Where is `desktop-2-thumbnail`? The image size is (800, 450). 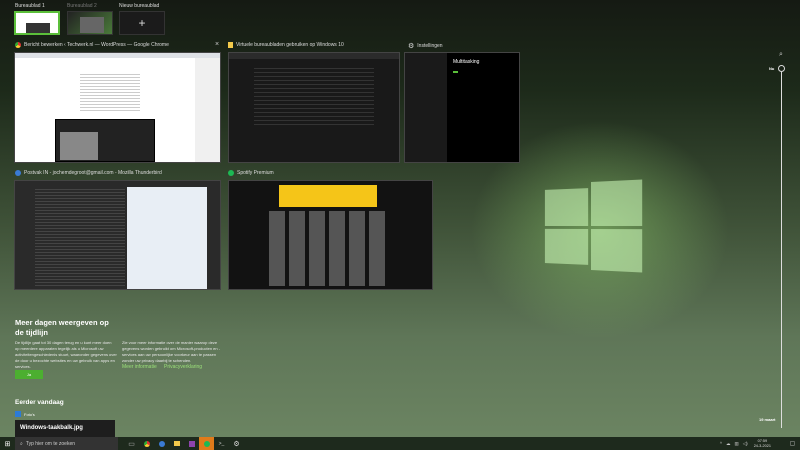 desktop-2-thumbnail is located at coordinates (90, 23).